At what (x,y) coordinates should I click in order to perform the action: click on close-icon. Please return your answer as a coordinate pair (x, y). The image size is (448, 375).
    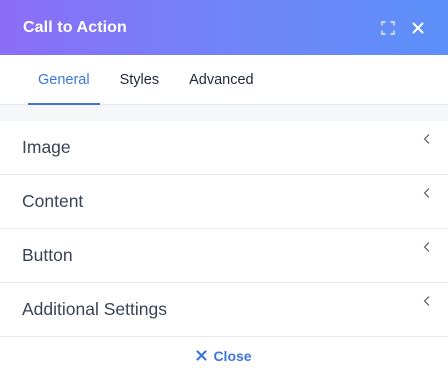
    Looking at the image, I should click on (418, 28).